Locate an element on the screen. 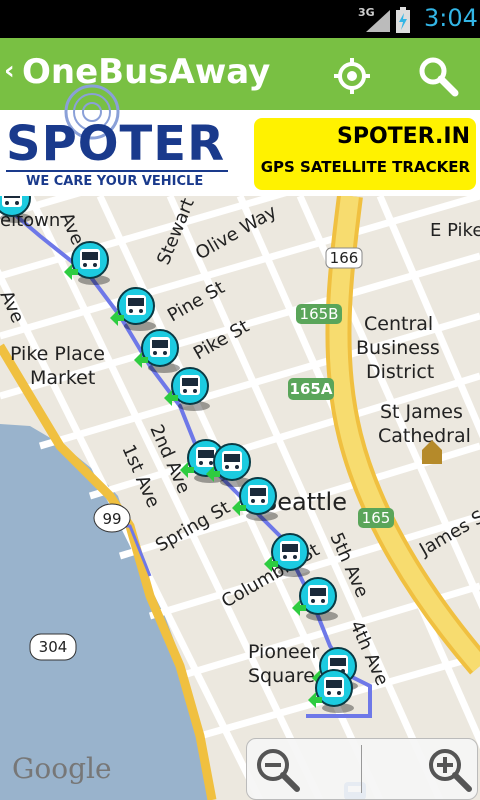 The height and width of the screenshot is (800, 480). zoom-divider is located at coordinates (361, 769).